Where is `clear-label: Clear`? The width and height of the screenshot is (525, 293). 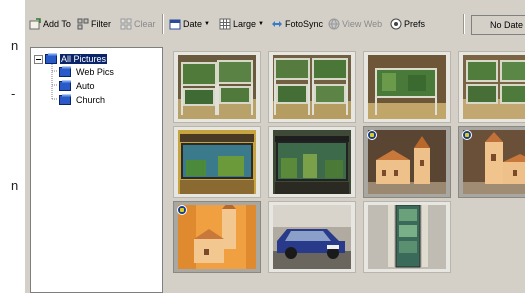
clear-label: Clear is located at coordinates (145, 24).